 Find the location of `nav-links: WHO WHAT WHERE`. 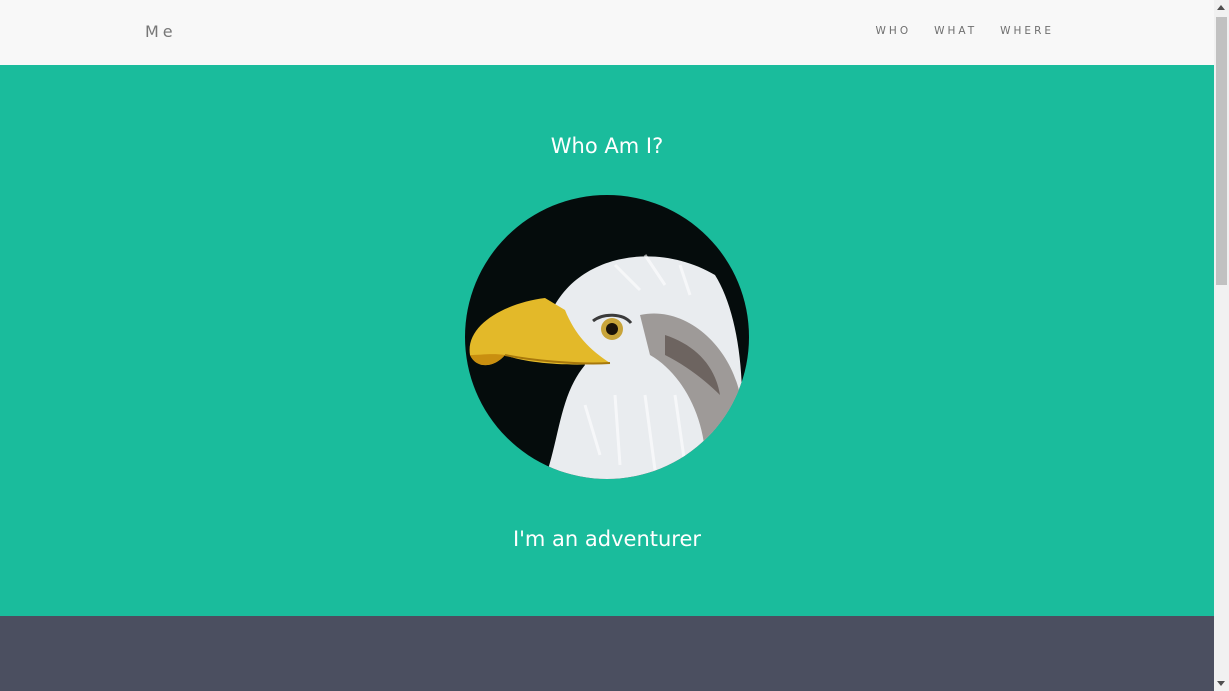

nav-links: WHO WHAT WHERE is located at coordinates (965, 31).